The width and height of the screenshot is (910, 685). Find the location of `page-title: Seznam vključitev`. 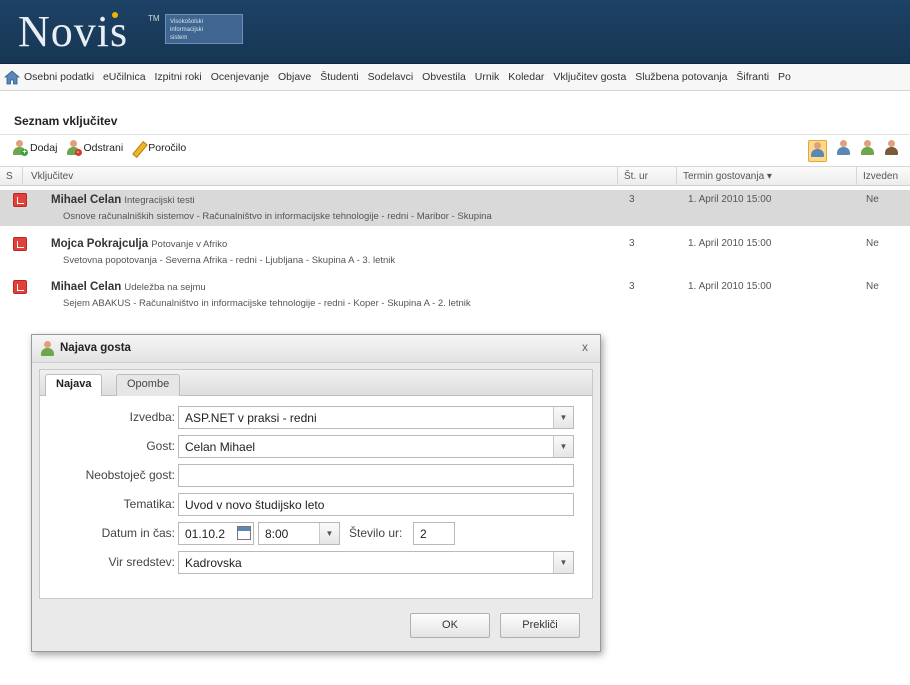

page-title: Seznam vključitev is located at coordinates (66, 121).